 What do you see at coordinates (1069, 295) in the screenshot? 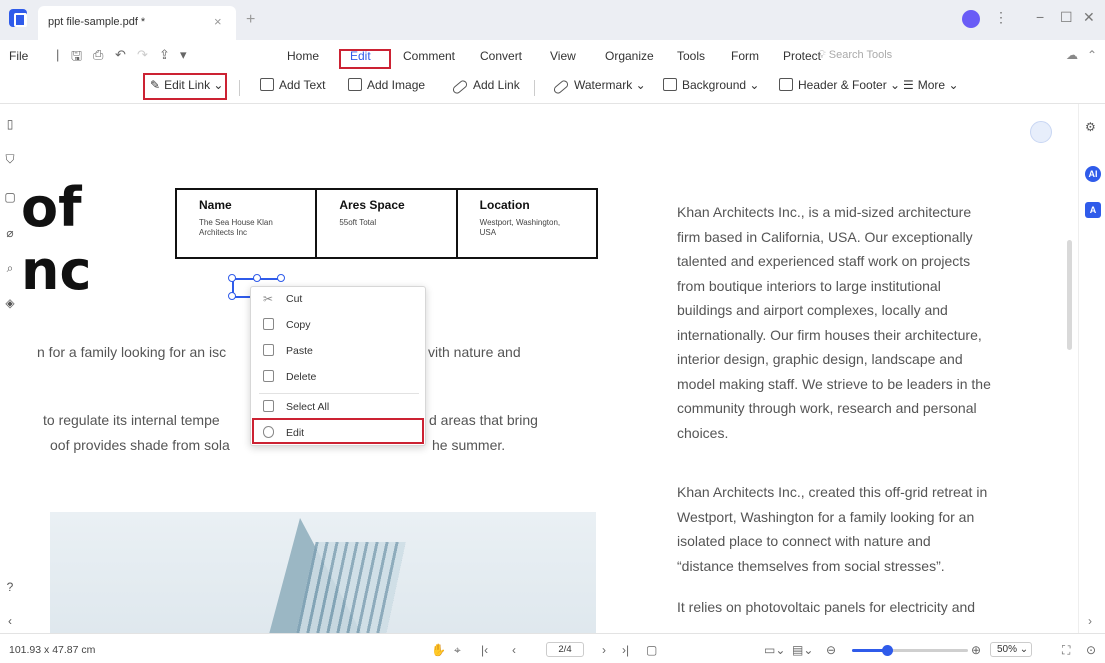
I see `vertical-scrollbar` at bounding box center [1069, 295].